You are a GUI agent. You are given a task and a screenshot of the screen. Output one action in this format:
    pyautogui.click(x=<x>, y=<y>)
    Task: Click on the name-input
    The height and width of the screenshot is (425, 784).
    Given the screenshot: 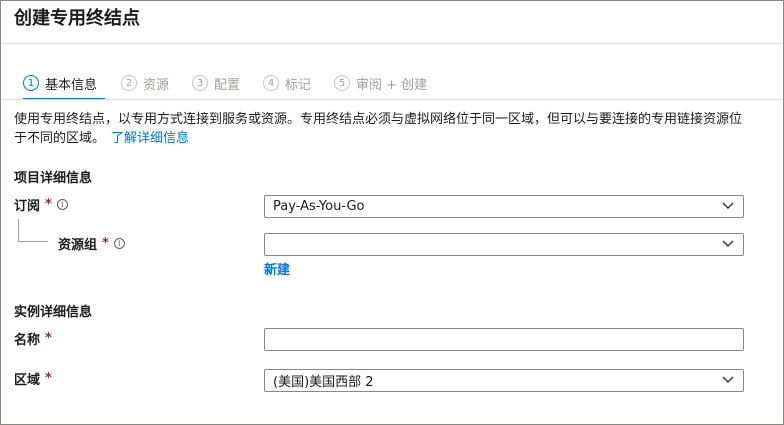 What is the action you would take?
    pyautogui.click(x=504, y=339)
    